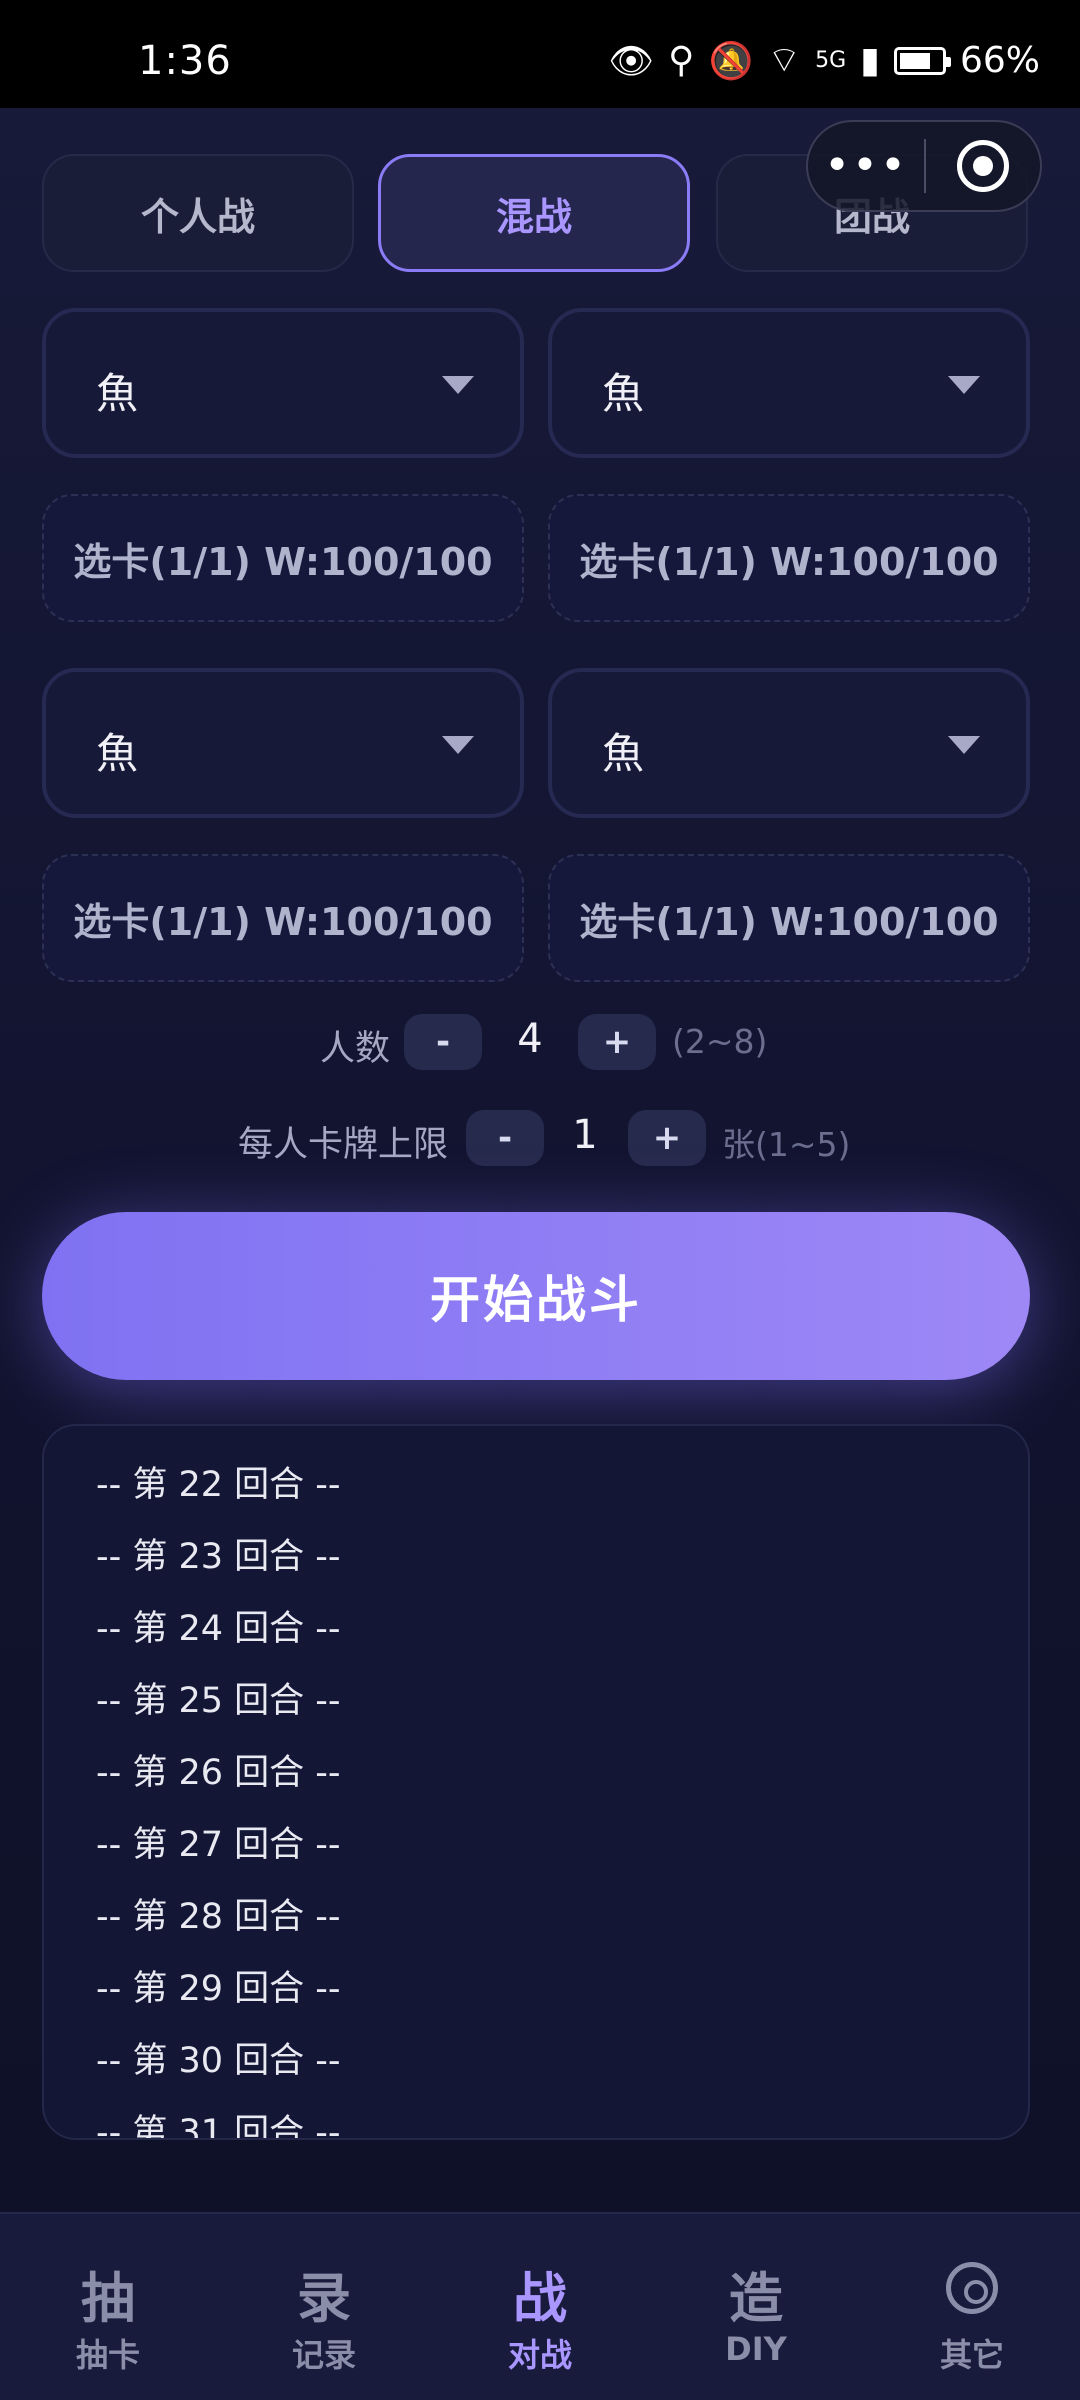  I want to click on status-time: 1:36, so click(185, 61).